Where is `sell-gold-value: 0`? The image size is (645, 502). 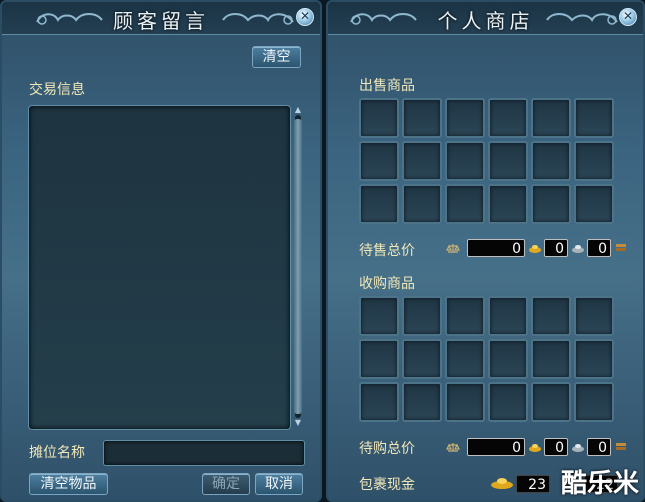 sell-gold-value: 0 is located at coordinates (496, 248).